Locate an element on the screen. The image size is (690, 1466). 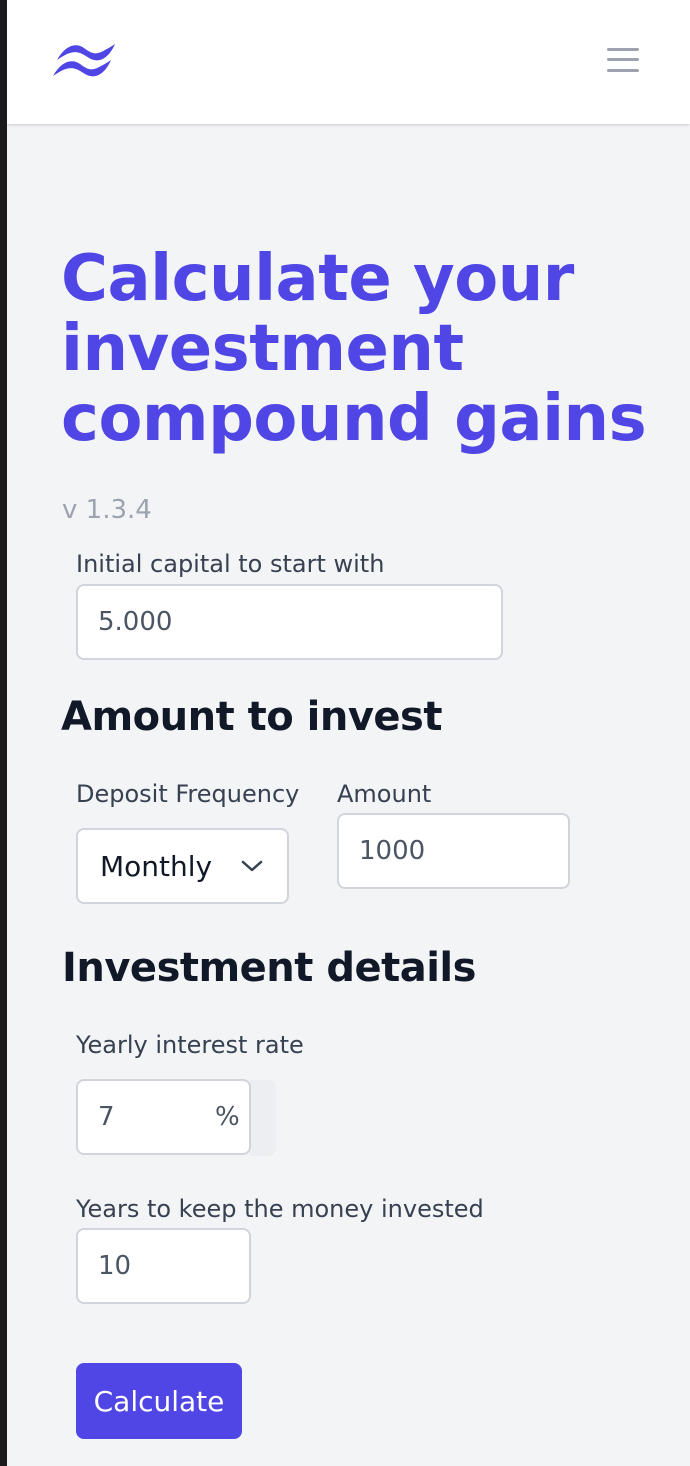
amount-label: Amount is located at coordinates (384, 794).